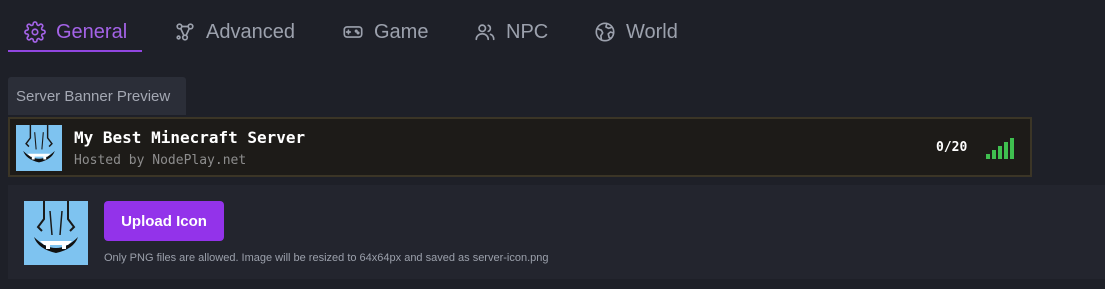  I want to click on tab-label: General, so click(92, 31).